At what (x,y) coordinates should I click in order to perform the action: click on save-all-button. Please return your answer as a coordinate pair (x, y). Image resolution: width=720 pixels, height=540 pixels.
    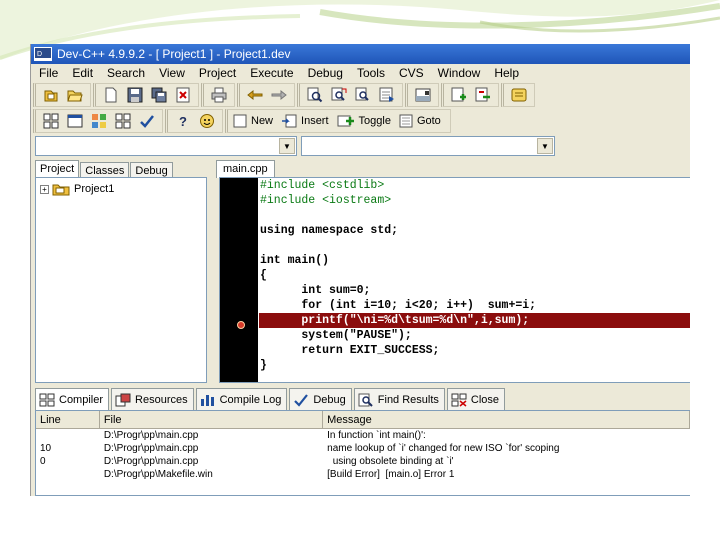
    Looking at the image, I should click on (159, 95).